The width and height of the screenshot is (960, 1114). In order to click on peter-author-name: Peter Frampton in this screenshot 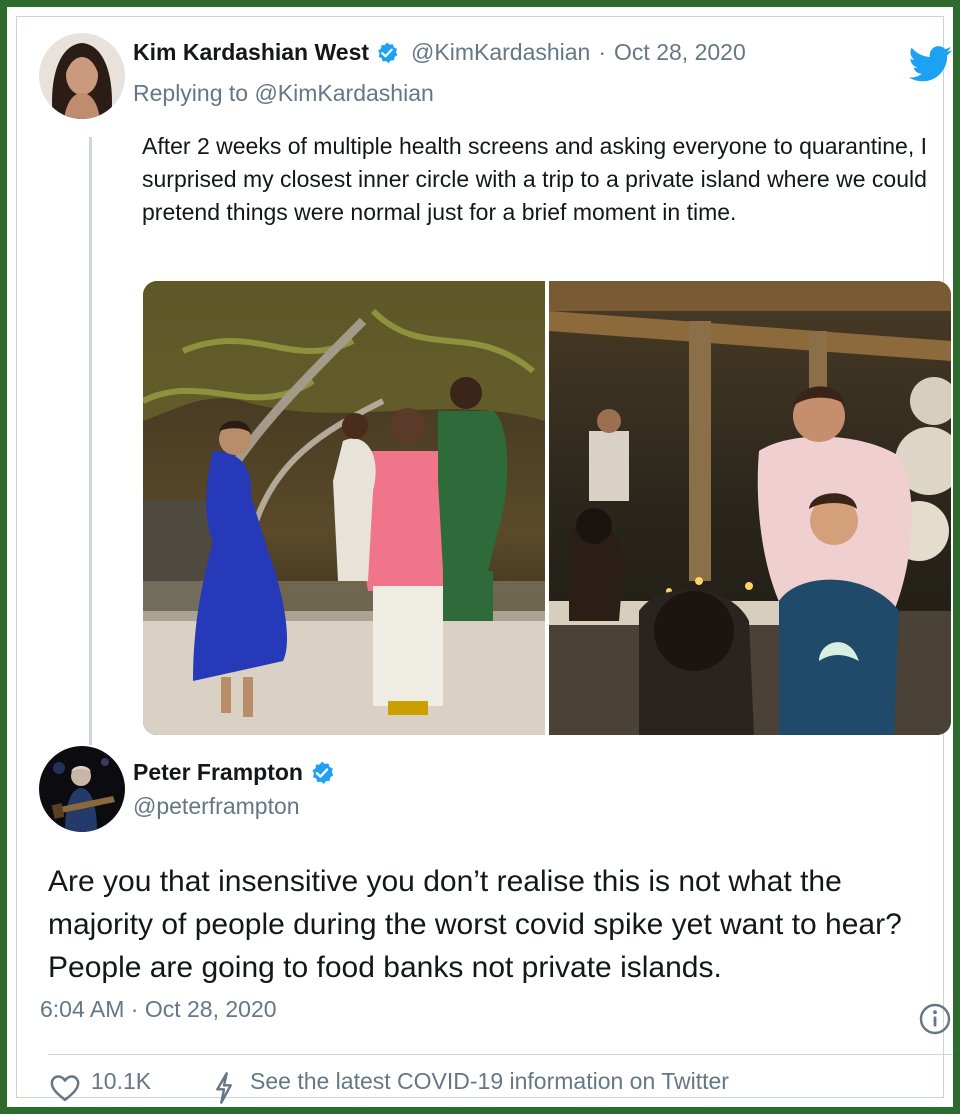, I will do `click(218, 772)`.